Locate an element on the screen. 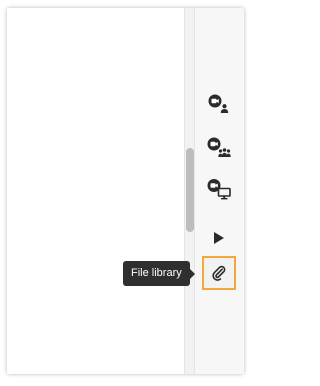  play-icon is located at coordinates (219, 238).